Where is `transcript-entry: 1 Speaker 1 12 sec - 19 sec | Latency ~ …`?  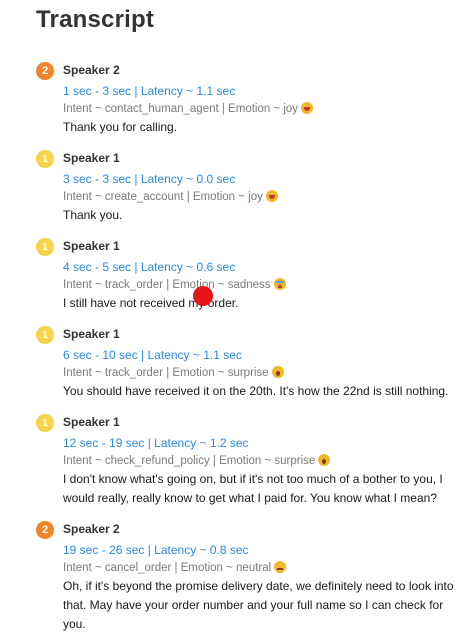 transcript-entry: 1 Speaker 1 12 sec - 19 sec | Latency ~ … is located at coordinates (250, 461).